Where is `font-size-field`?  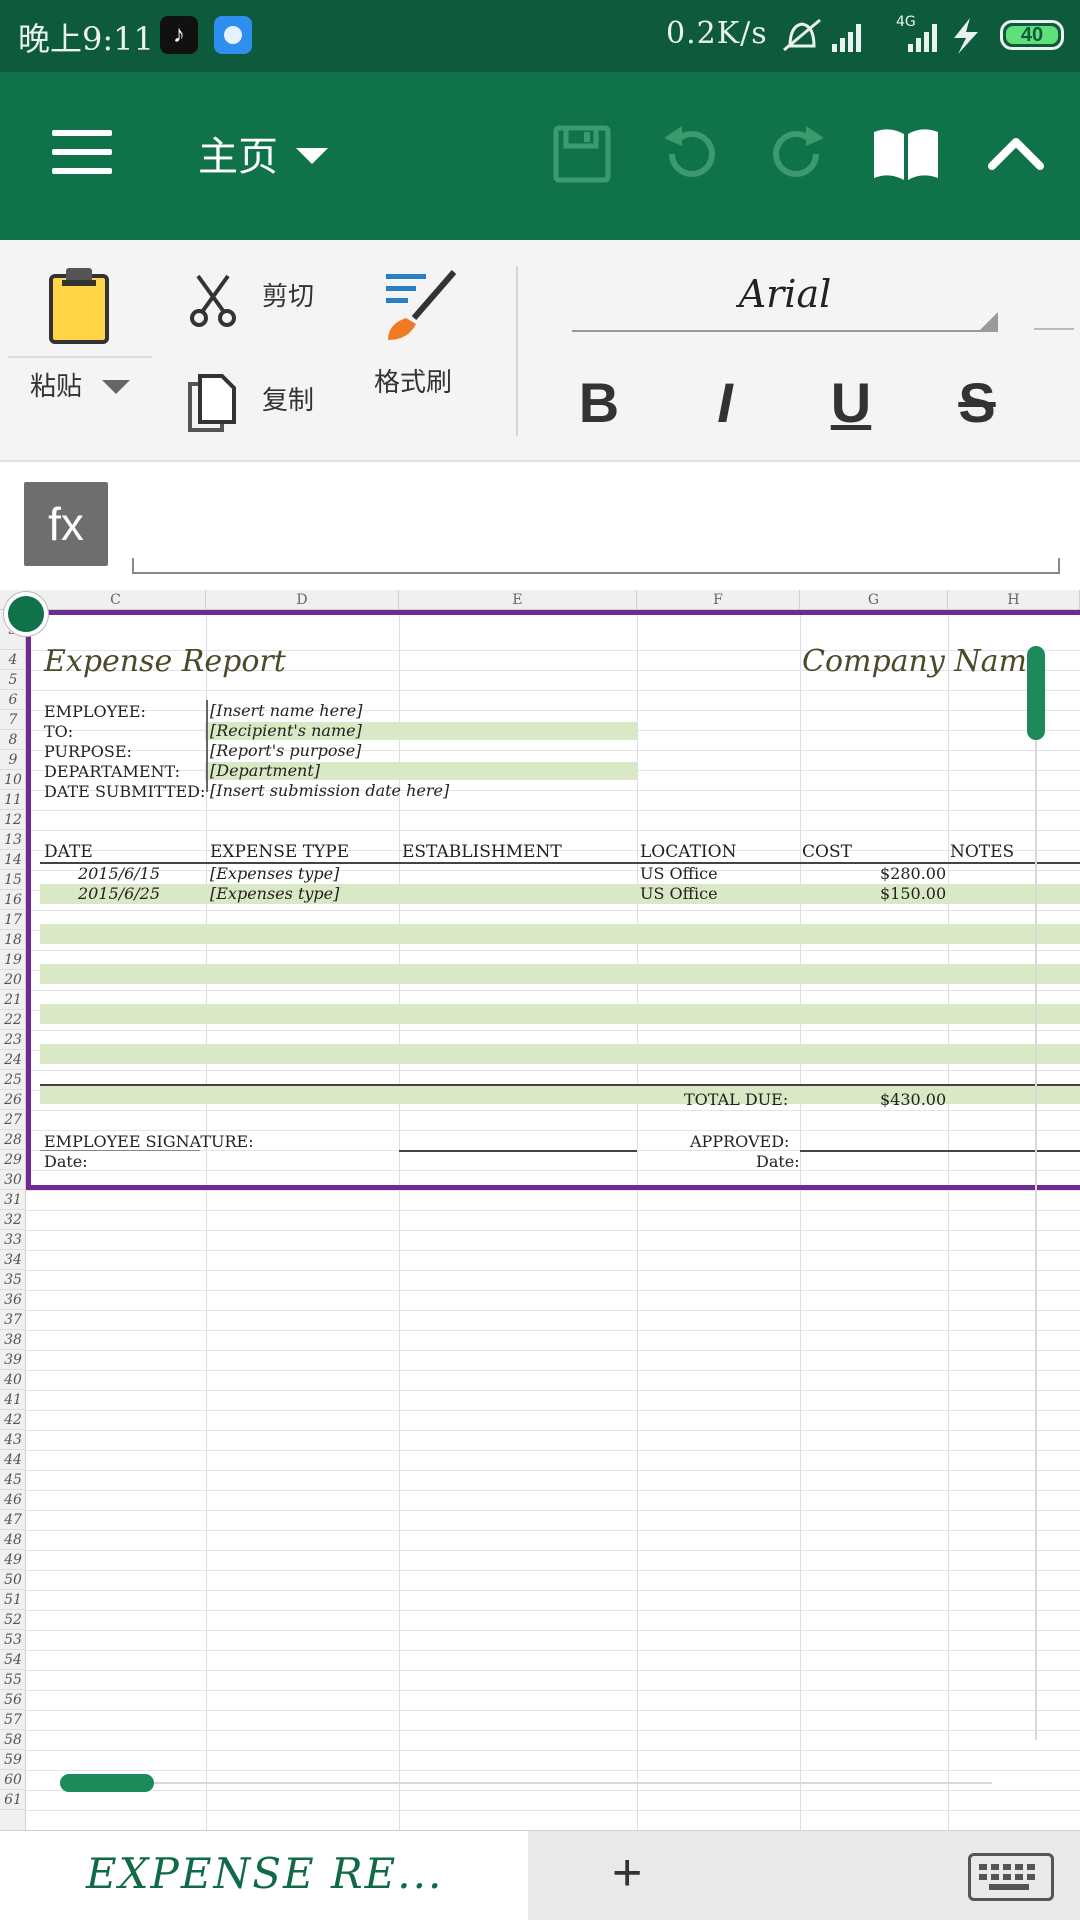 font-size-field is located at coordinates (1054, 329).